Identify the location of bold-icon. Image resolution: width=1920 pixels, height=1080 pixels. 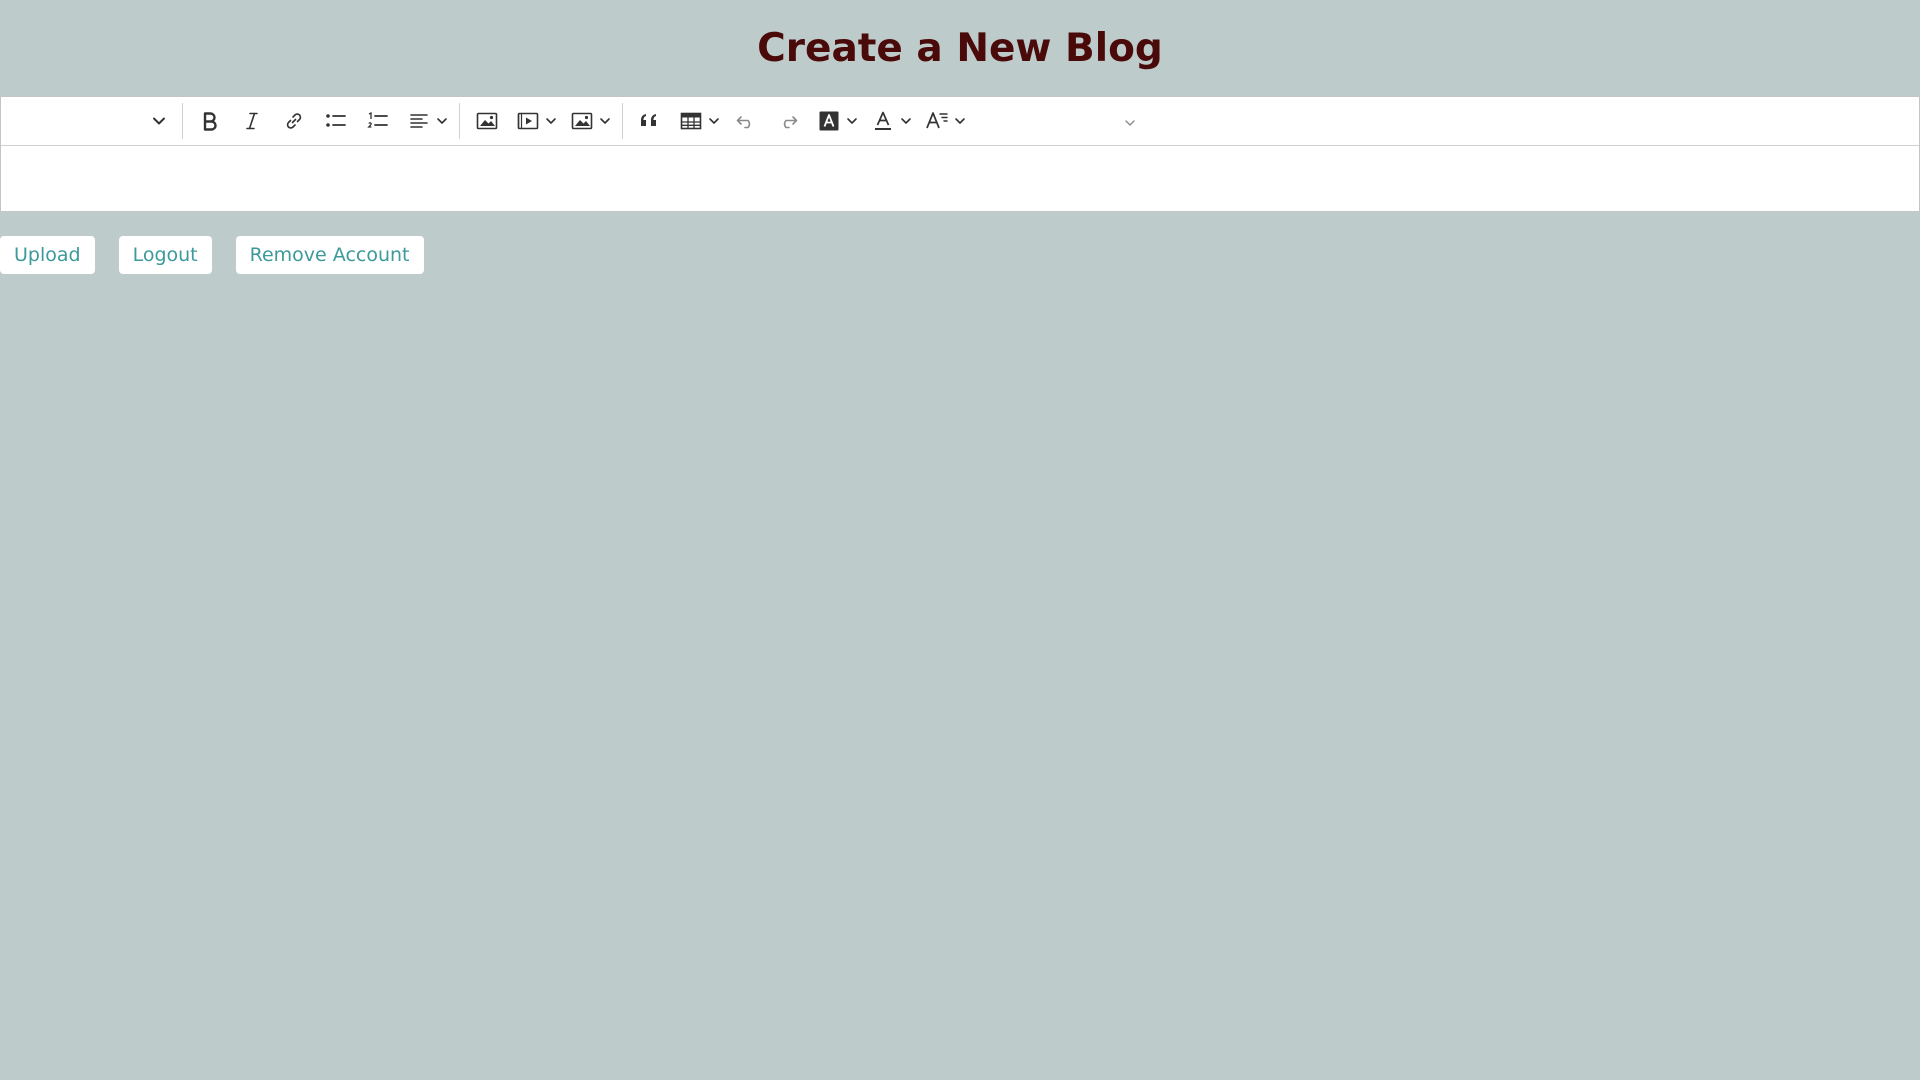
(210, 121).